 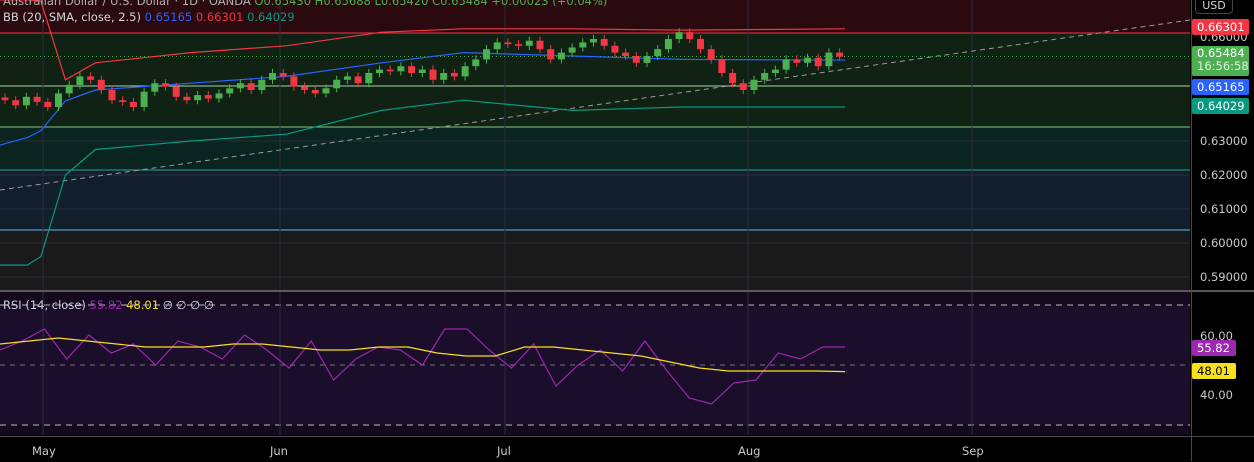 What do you see at coordinates (168, 17) in the screenshot?
I see `bb-basis-value: 0.65165` at bounding box center [168, 17].